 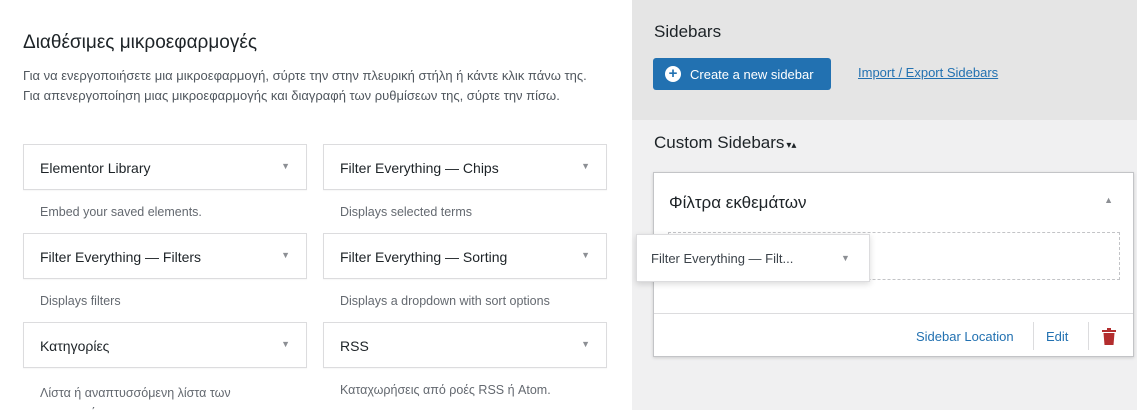 I want to click on dragging-widget: Filter Everything — Filt... ▼, so click(x=753, y=258).